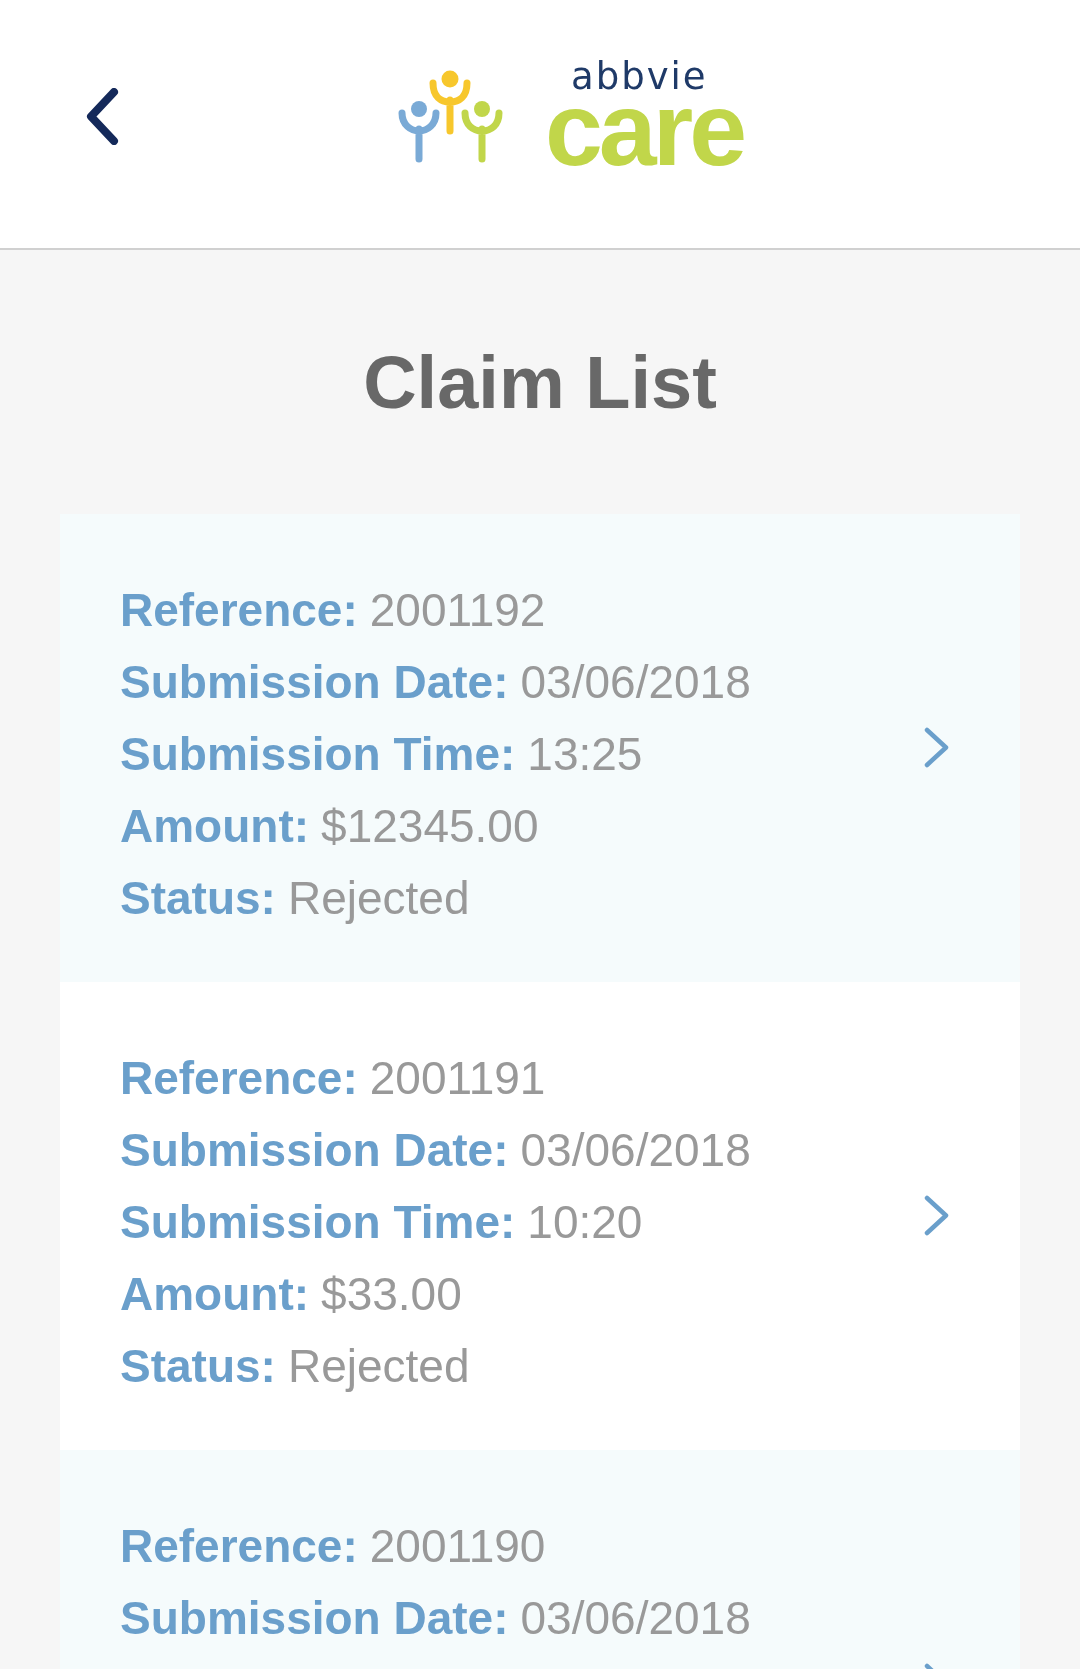 Image resolution: width=1080 pixels, height=1669 pixels. Describe the element at coordinates (430, 826) in the screenshot. I see `field-value: $12345.00` at that location.